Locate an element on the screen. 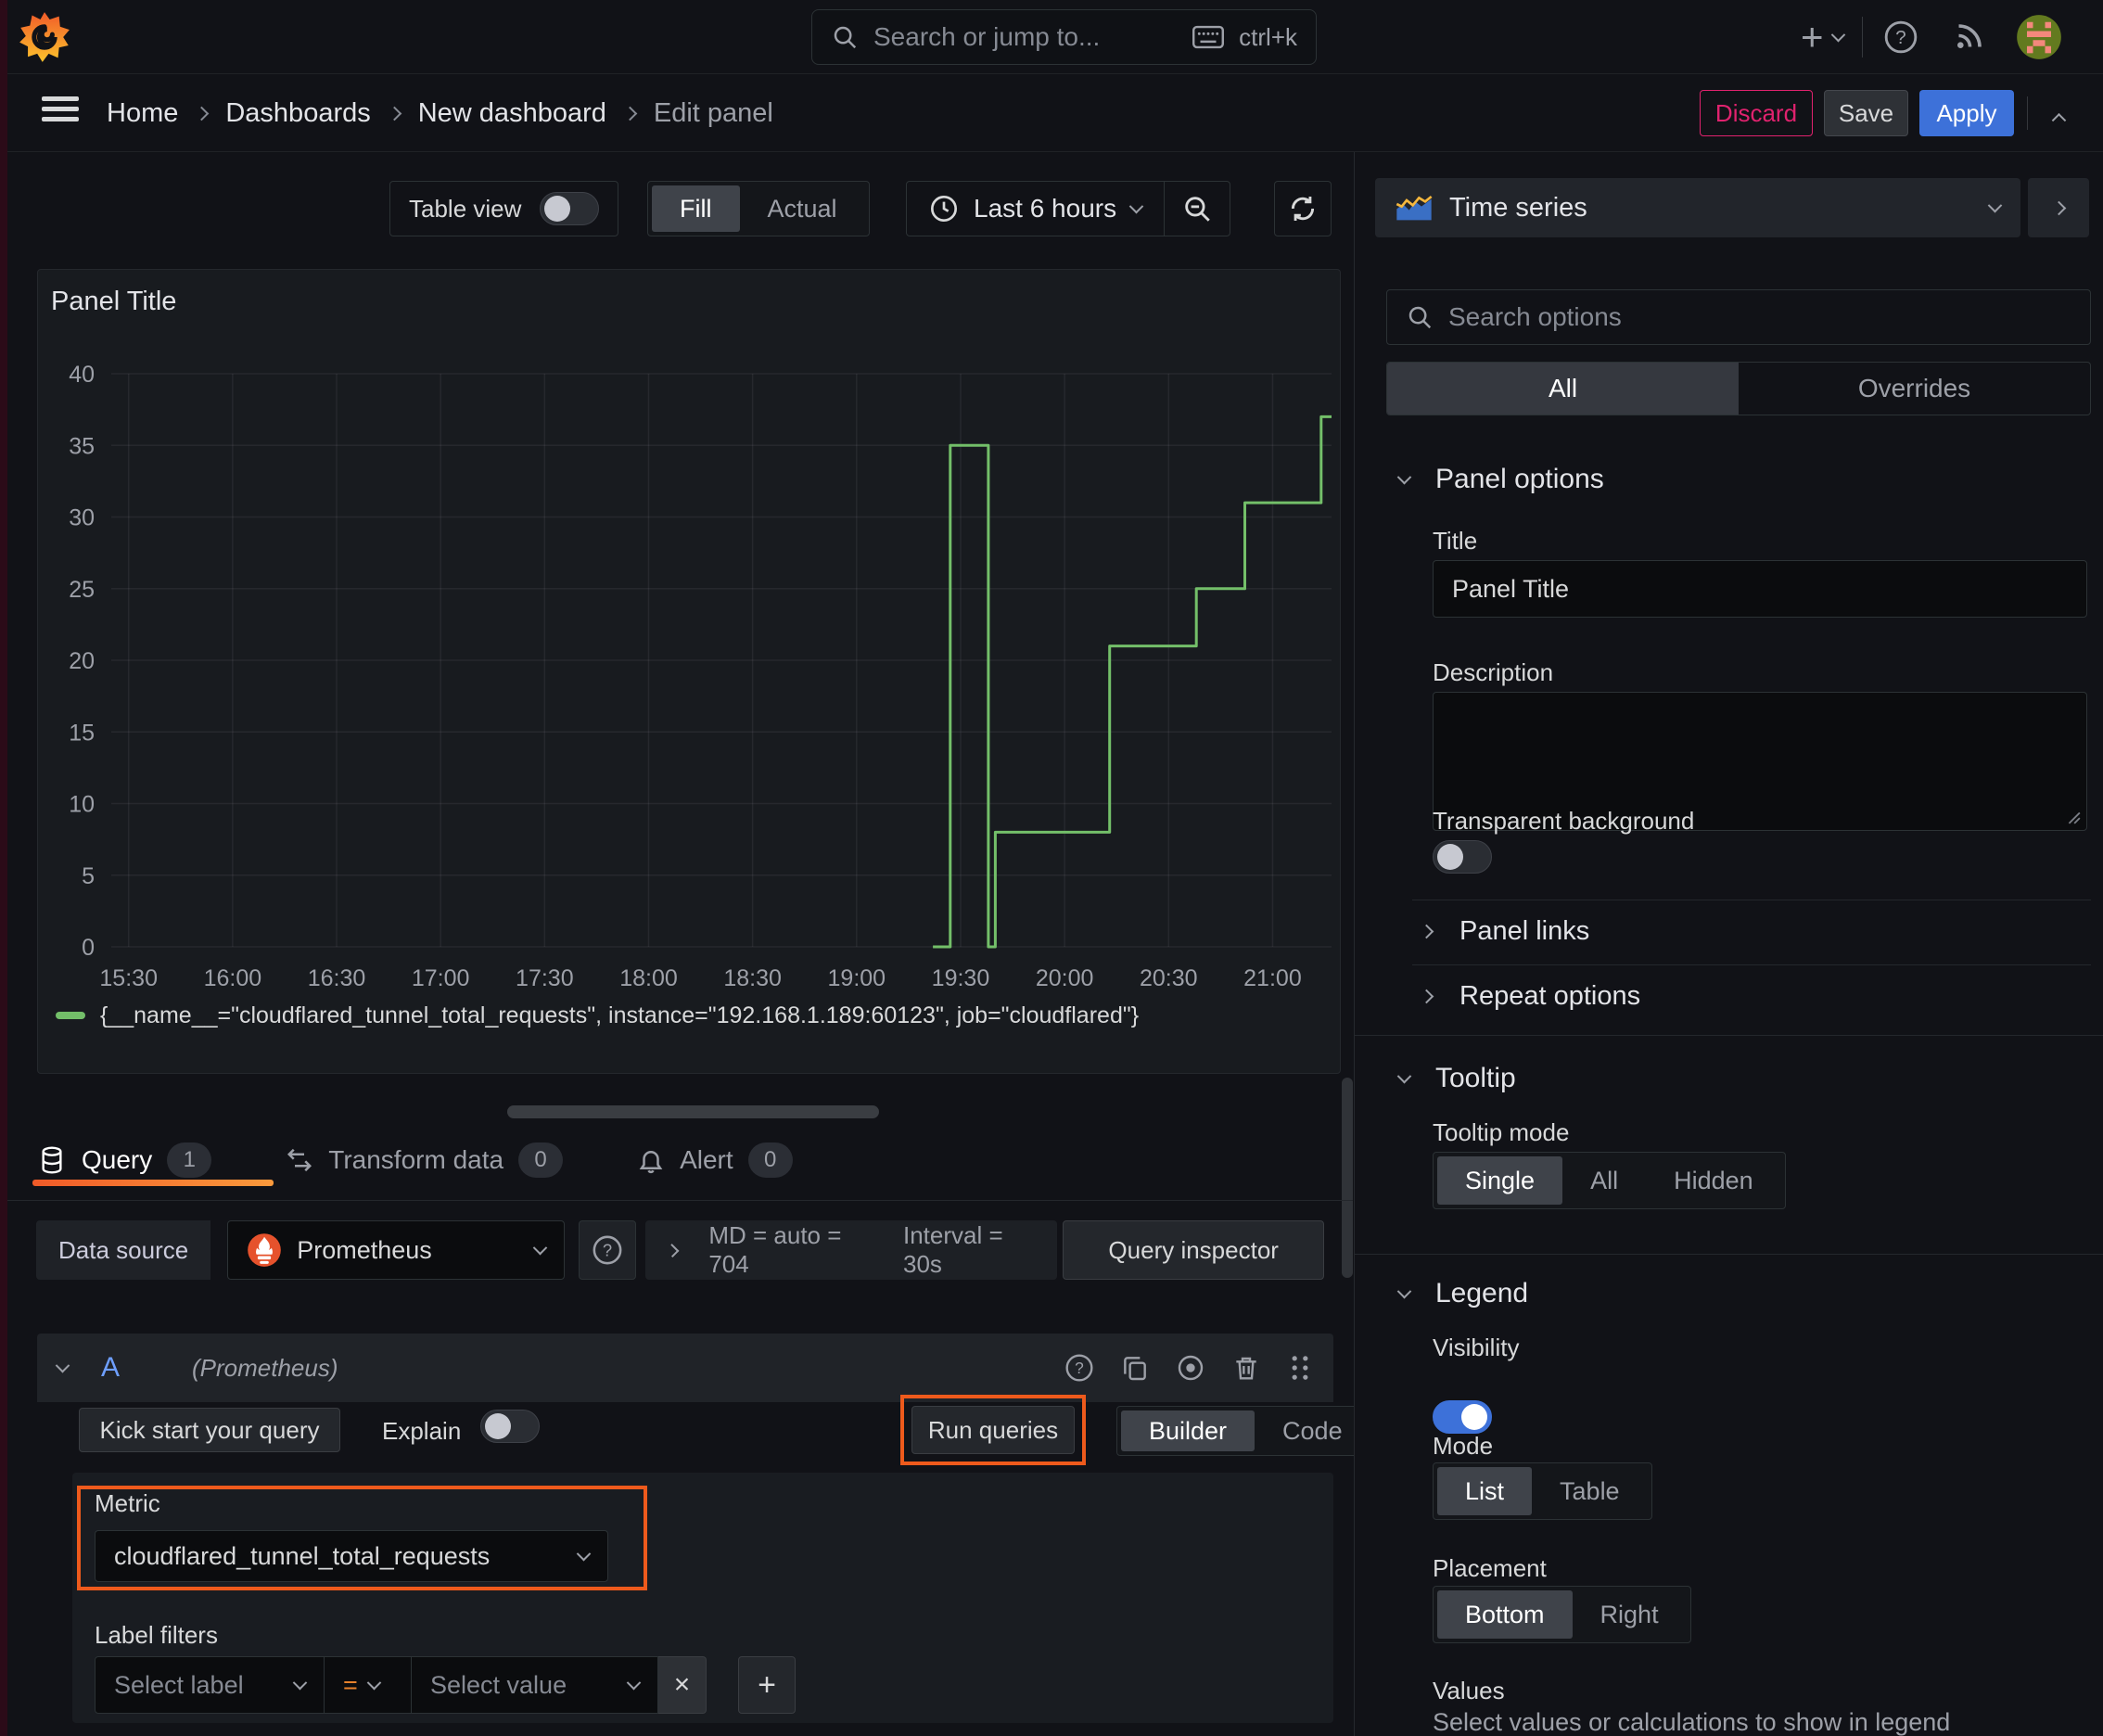 The height and width of the screenshot is (1736, 2103). explain-label: Explain is located at coordinates (422, 1431).